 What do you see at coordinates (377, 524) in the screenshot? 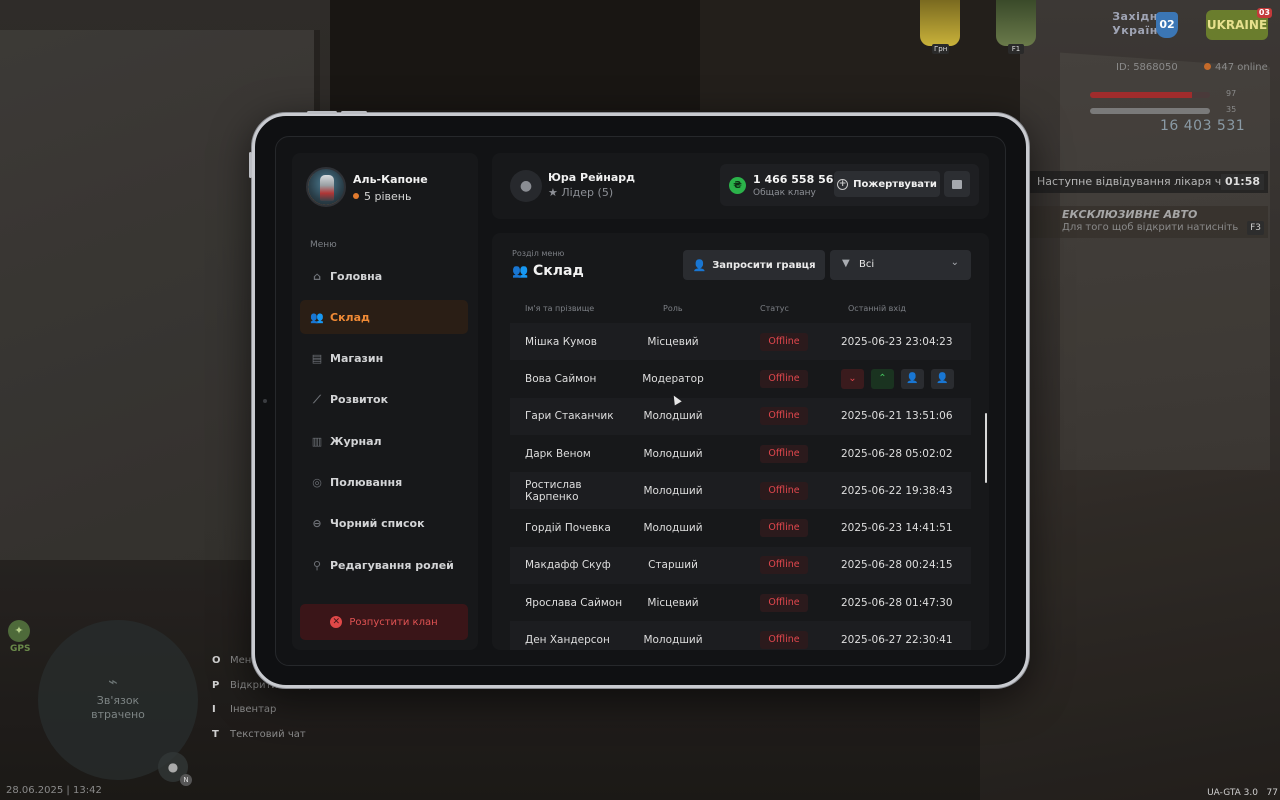
I see `sidebar-item-label: Чорний список` at bounding box center [377, 524].